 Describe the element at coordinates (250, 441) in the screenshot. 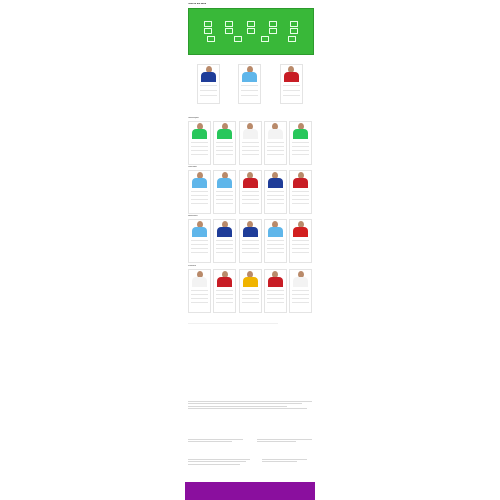

I see `subtext-row` at that location.